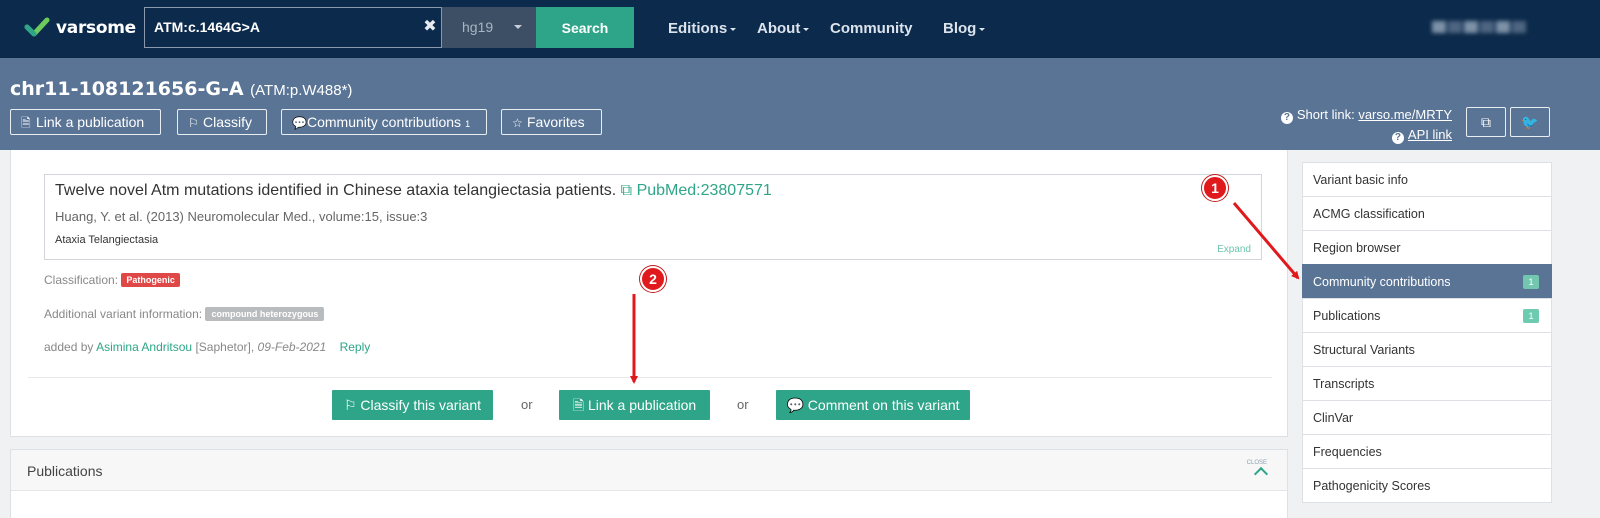 The image size is (1600, 518). What do you see at coordinates (795, 405) in the screenshot?
I see `comment-icon: 💬` at bounding box center [795, 405].